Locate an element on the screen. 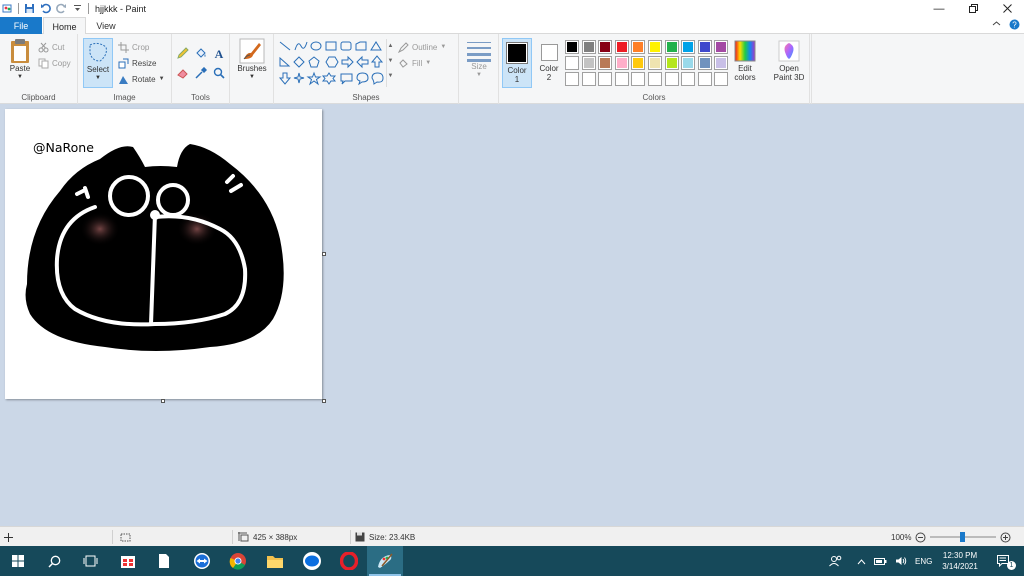 Image resolution: width=1024 pixels, height=576 pixels. task-view-button is located at coordinates (90, 561).